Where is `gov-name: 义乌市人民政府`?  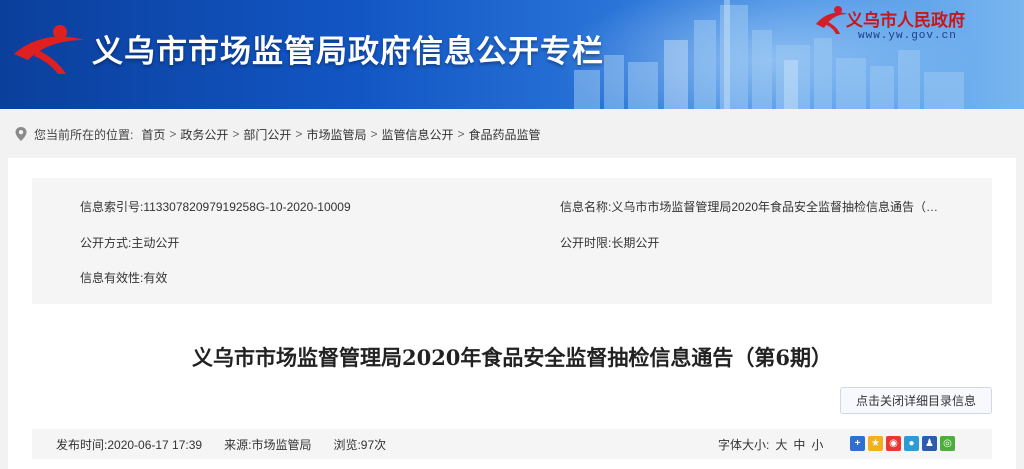 gov-name: 义乌市人民政府 is located at coordinates (905, 18).